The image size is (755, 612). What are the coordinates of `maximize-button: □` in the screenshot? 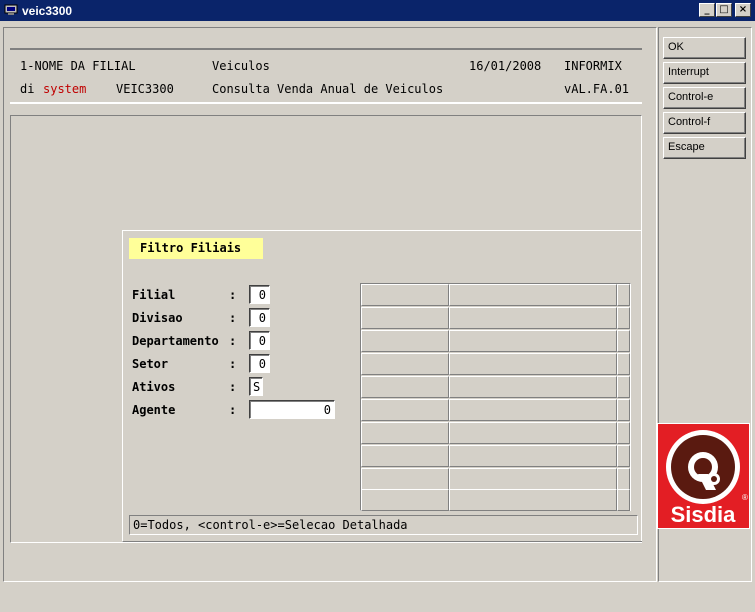 It's located at (724, 10).